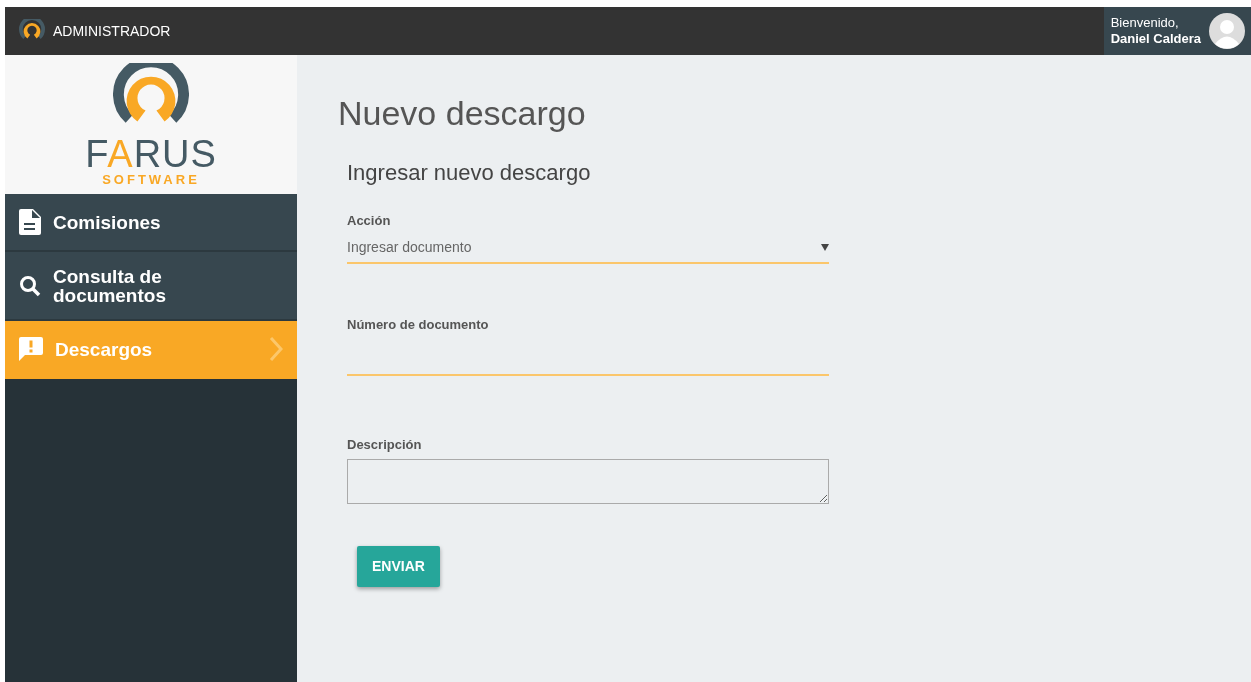 The image size is (1251, 682). What do you see at coordinates (588, 249) in the screenshot?
I see `select-field: Ingresar documento` at bounding box center [588, 249].